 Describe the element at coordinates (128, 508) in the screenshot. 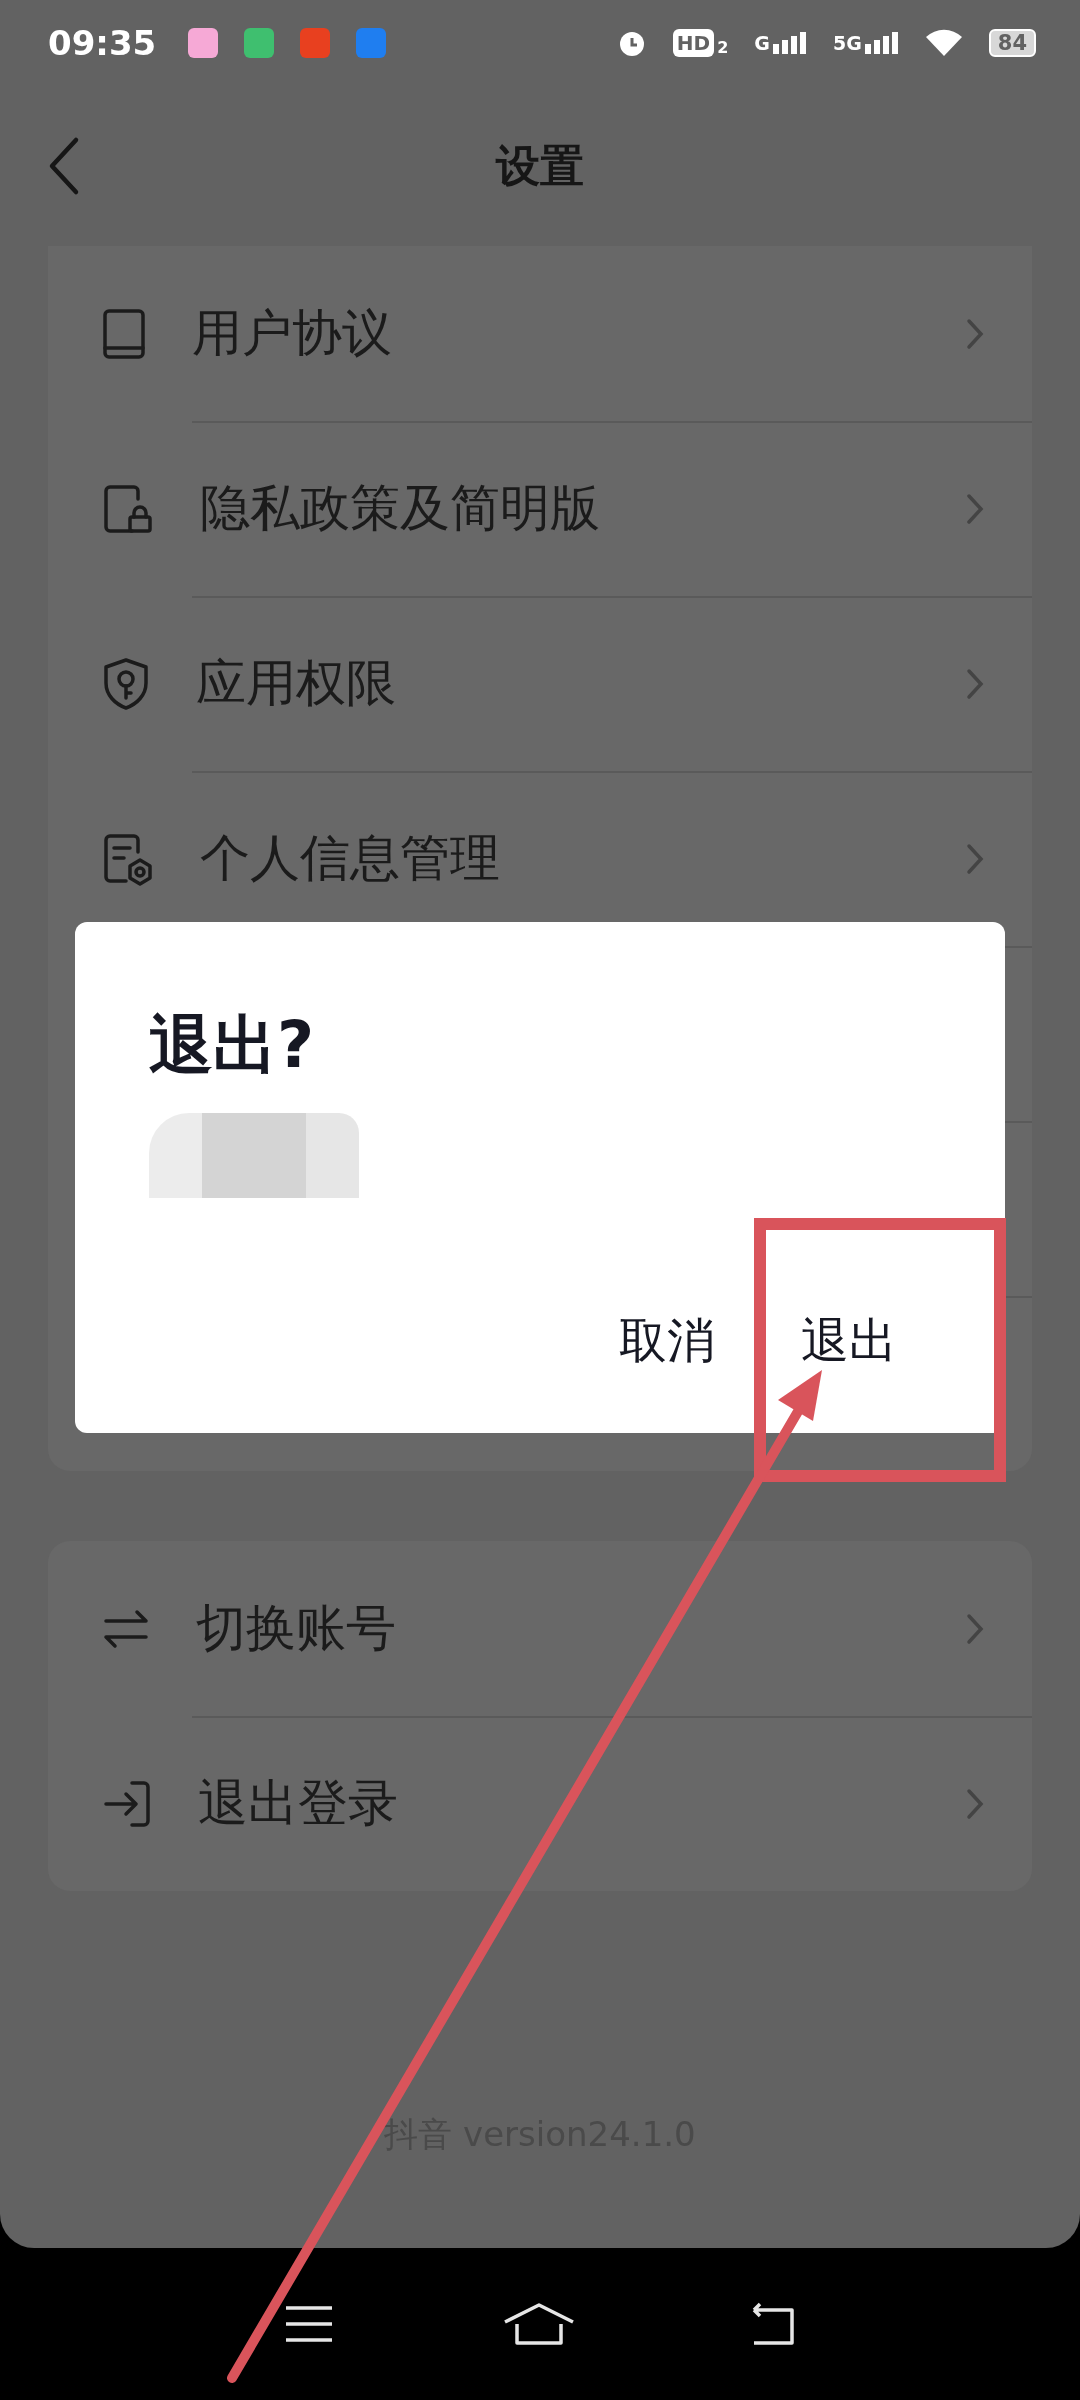

I see `document-lock-icon` at that location.